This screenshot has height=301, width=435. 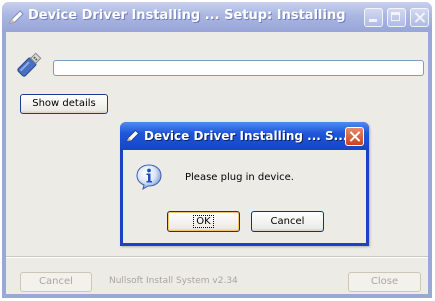 What do you see at coordinates (373, 17) in the screenshot?
I see `minimize-button` at bounding box center [373, 17].